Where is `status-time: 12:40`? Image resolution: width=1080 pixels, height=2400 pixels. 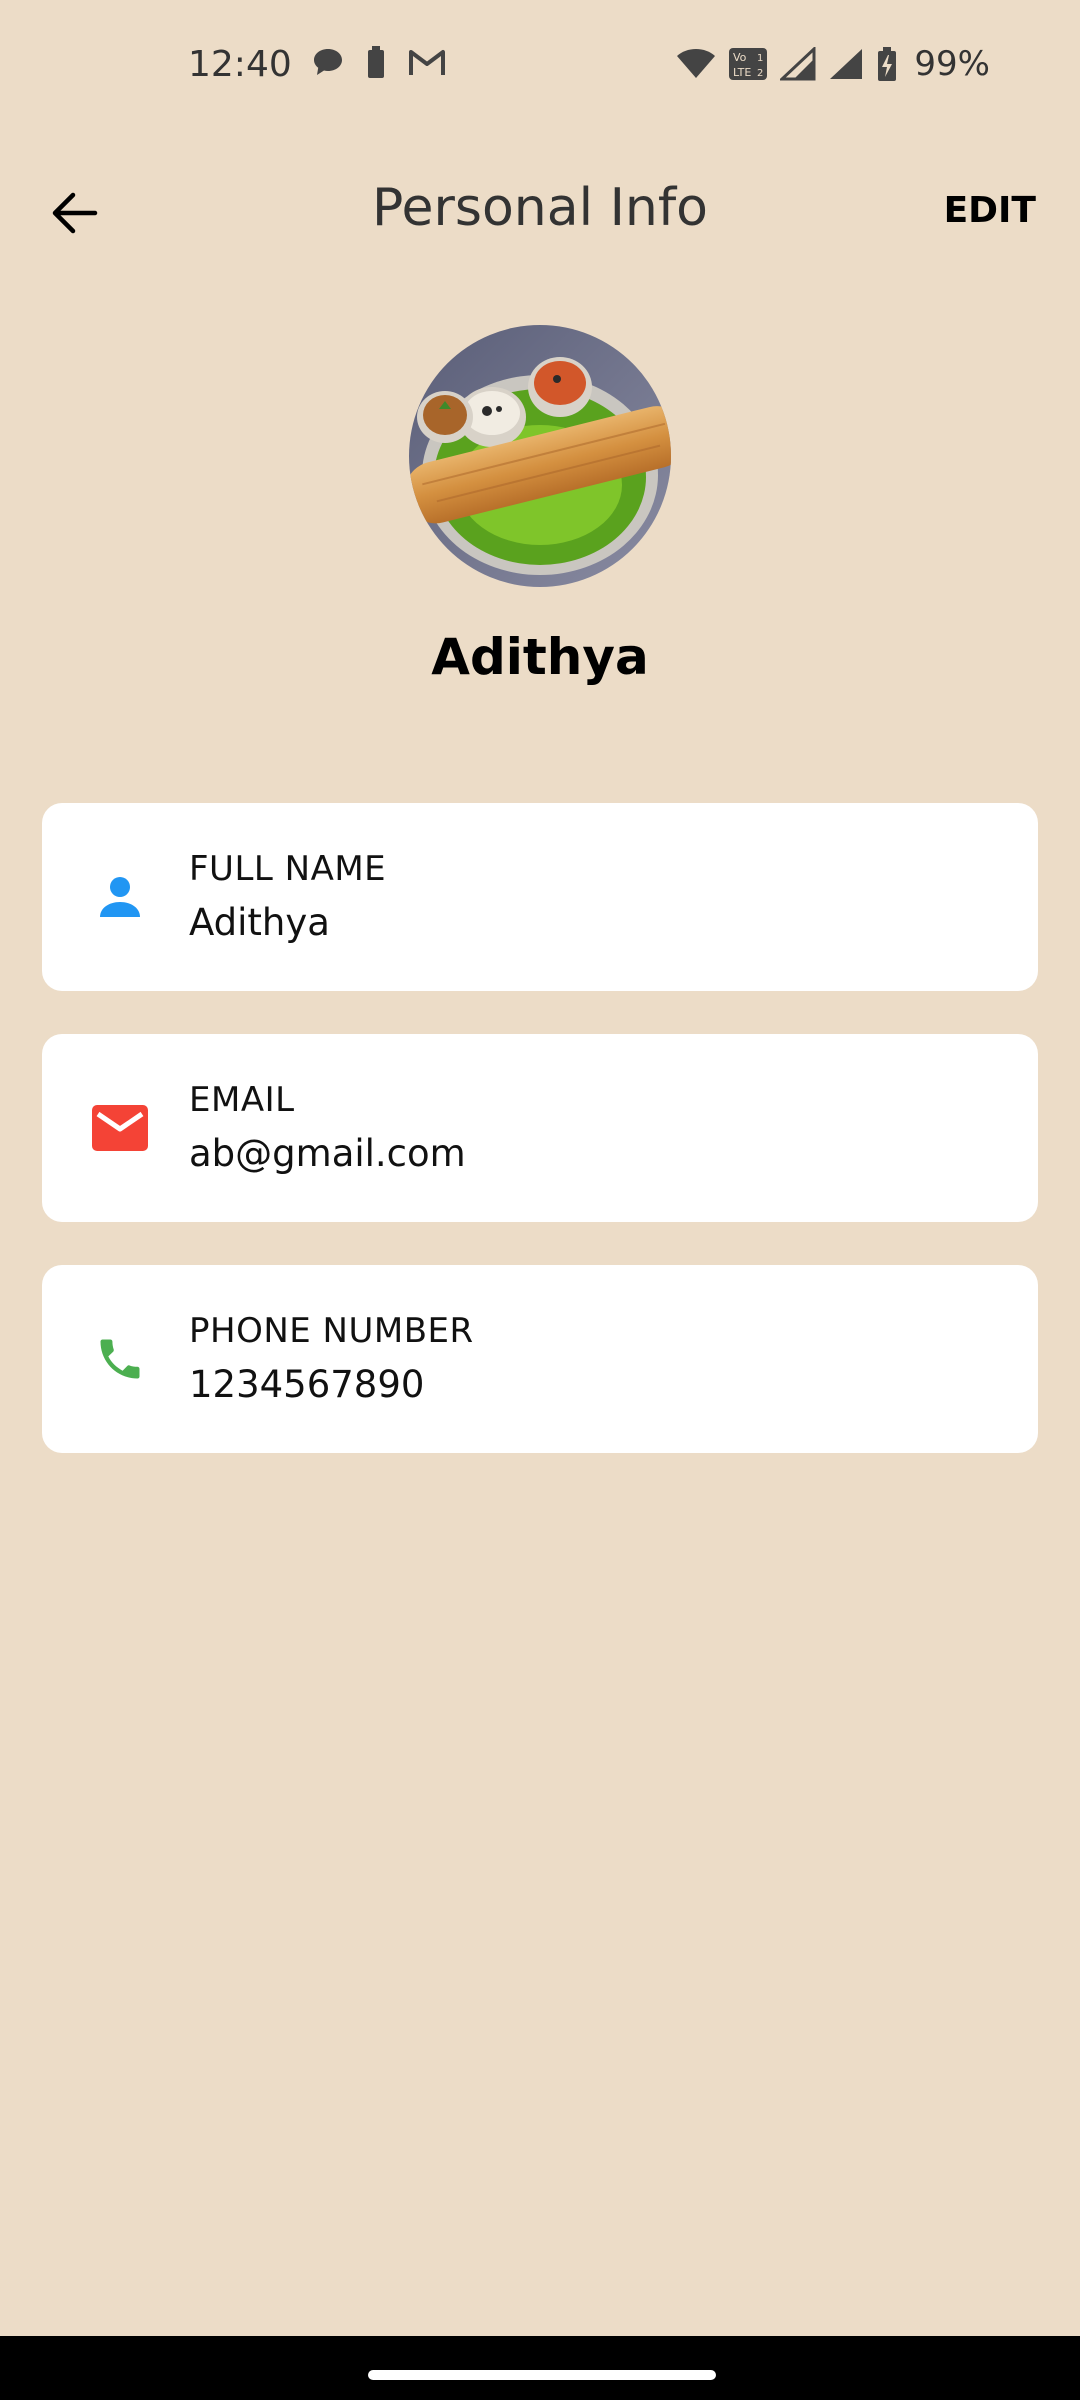 status-time: 12:40 is located at coordinates (240, 64).